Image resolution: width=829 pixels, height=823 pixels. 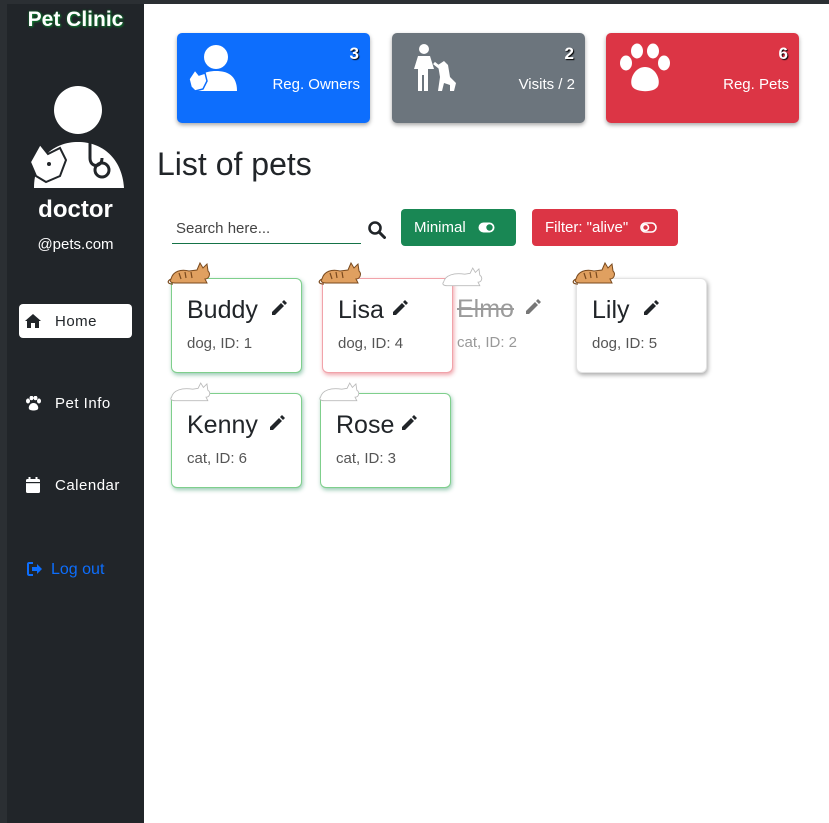 I want to click on owner-with-pet-icon, so click(x=213, y=68).